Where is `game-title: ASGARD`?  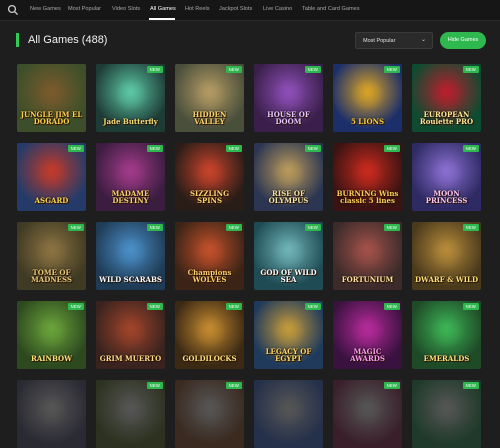 game-title: ASGARD is located at coordinates (51, 200).